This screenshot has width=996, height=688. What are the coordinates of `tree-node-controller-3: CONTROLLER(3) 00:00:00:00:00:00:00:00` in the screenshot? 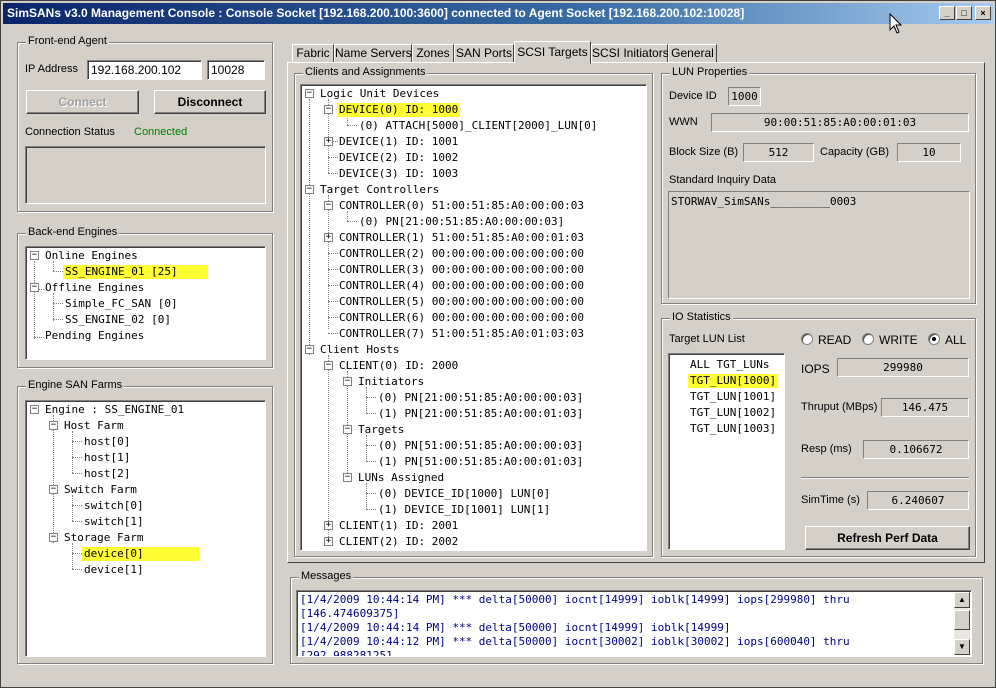 It's located at (461, 270).